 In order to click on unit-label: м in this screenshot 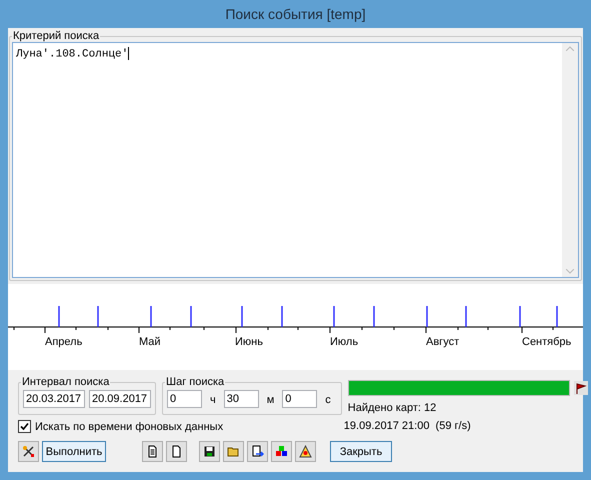, I will do `click(270, 400)`.